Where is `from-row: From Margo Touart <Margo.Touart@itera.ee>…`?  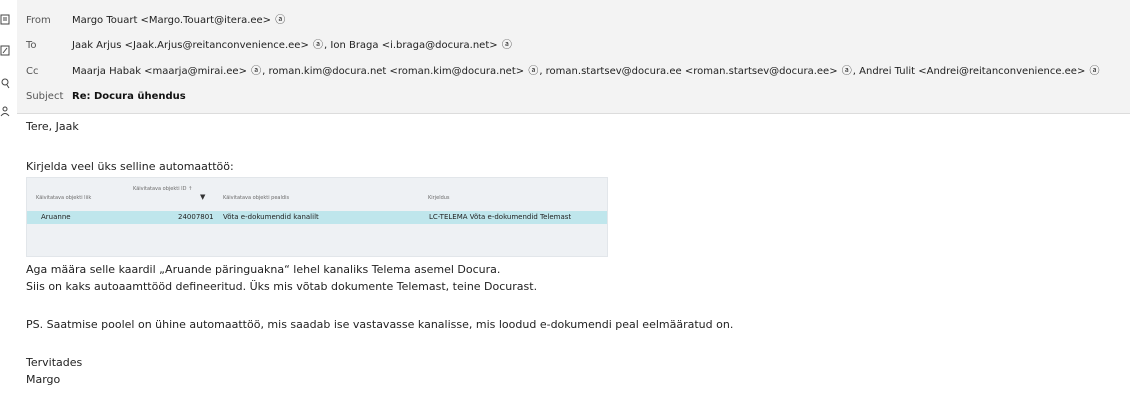
from-row: From Margo Touart <Margo.Touart@itera.ee>… is located at coordinates (156, 21).